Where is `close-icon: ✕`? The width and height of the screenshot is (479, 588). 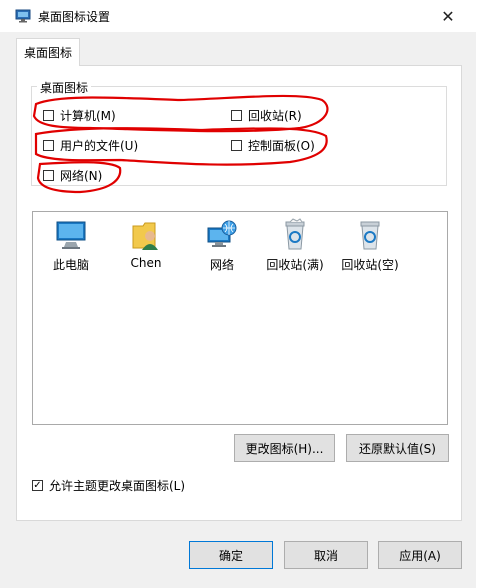 close-icon: ✕ is located at coordinates (448, 16).